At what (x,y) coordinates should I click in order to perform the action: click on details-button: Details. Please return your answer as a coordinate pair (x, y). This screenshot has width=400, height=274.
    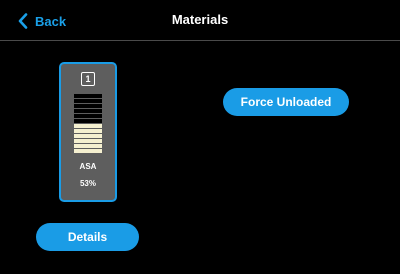
    Looking at the image, I should click on (87, 237).